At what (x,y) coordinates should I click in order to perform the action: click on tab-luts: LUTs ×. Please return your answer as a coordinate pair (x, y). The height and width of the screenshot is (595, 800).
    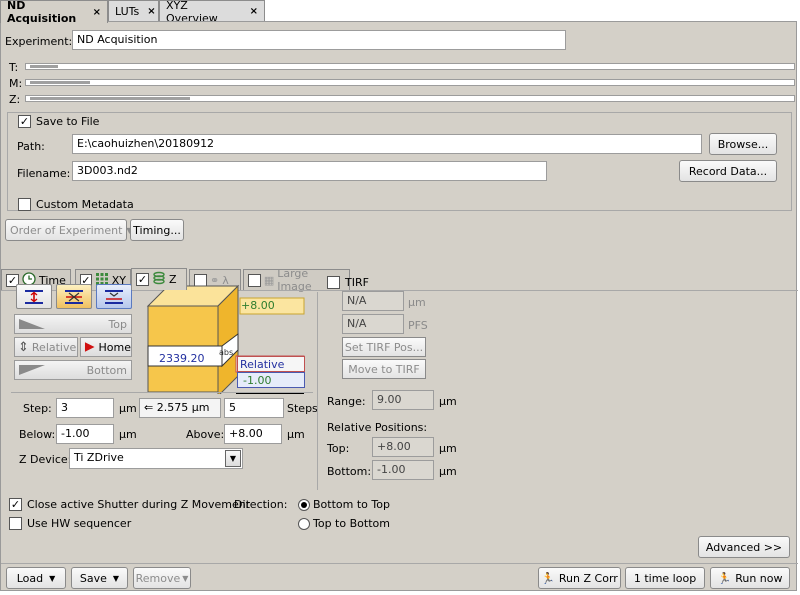
    Looking at the image, I should click on (133, 11).